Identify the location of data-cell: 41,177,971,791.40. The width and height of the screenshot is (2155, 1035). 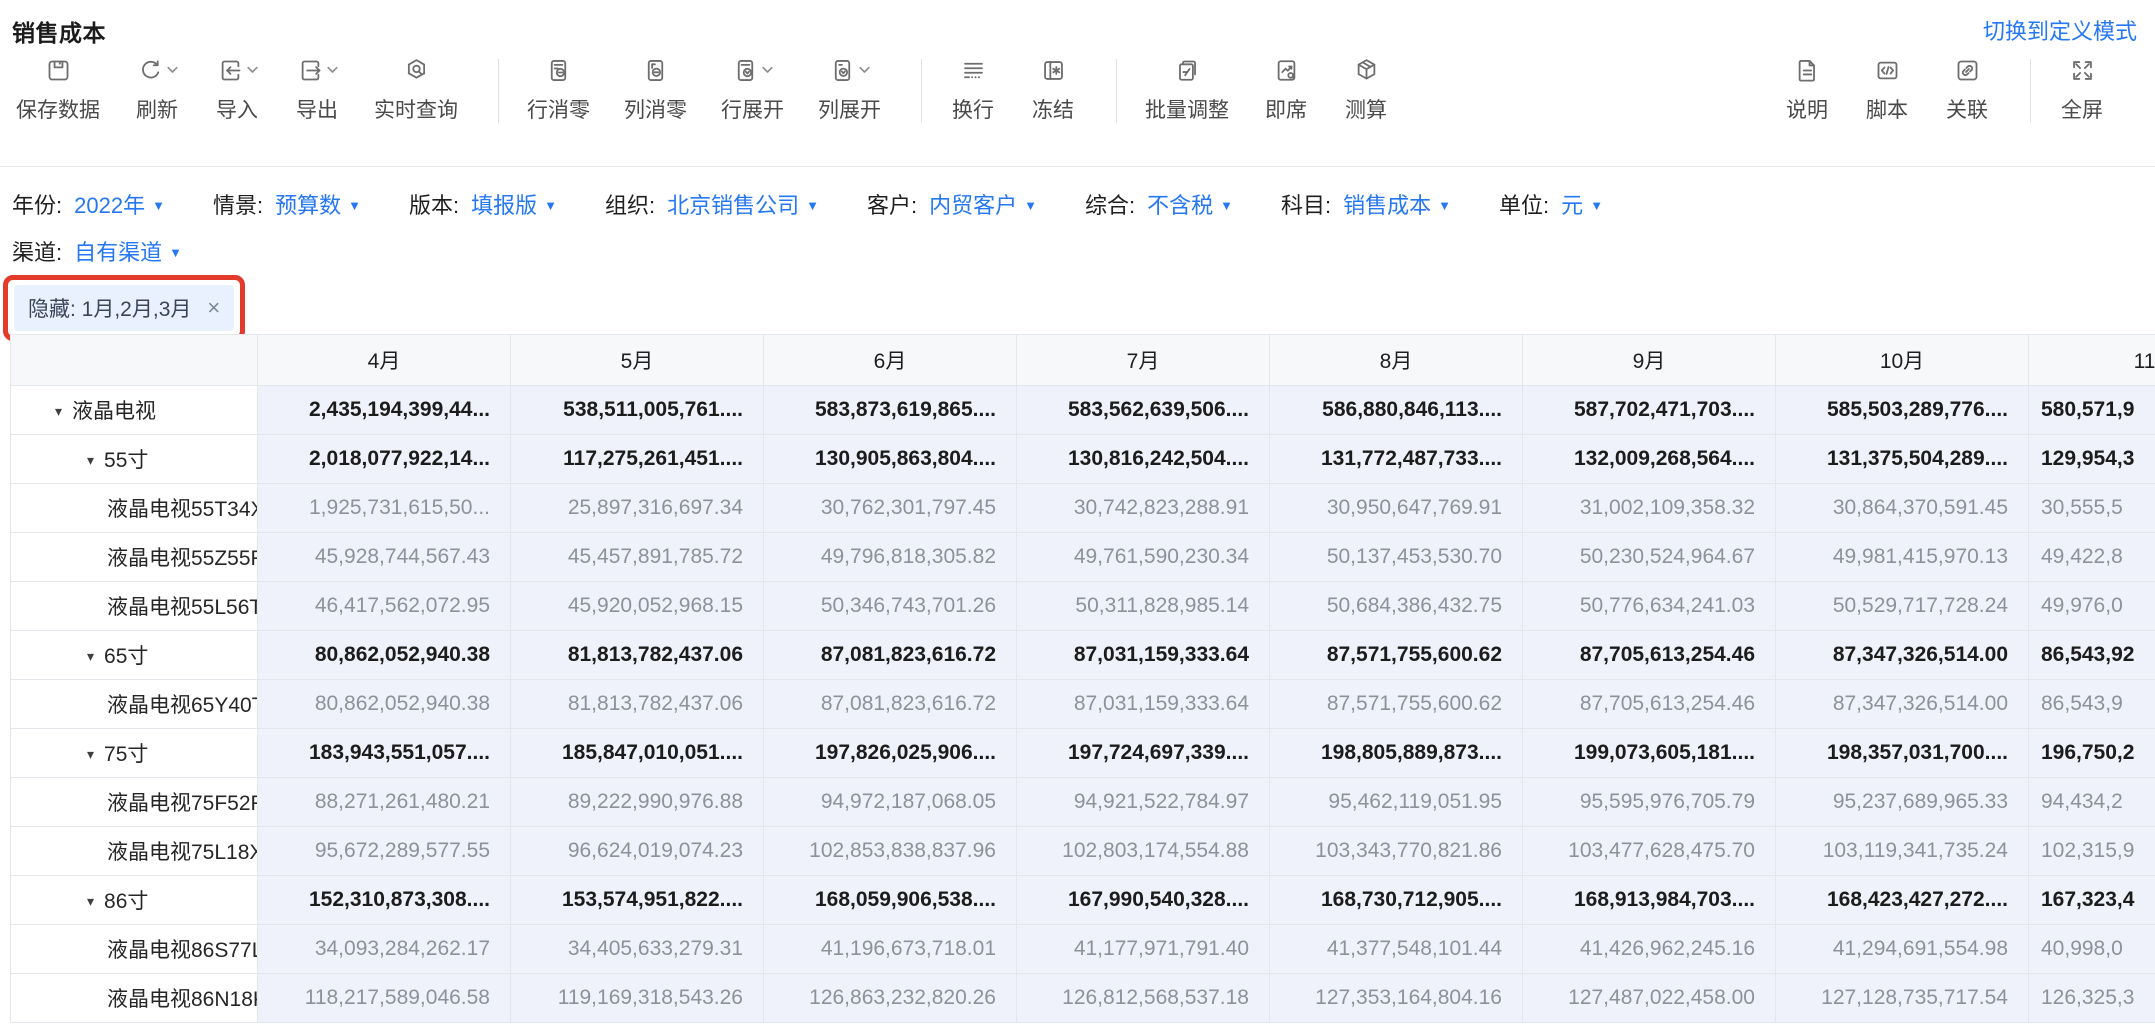
(1143, 949).